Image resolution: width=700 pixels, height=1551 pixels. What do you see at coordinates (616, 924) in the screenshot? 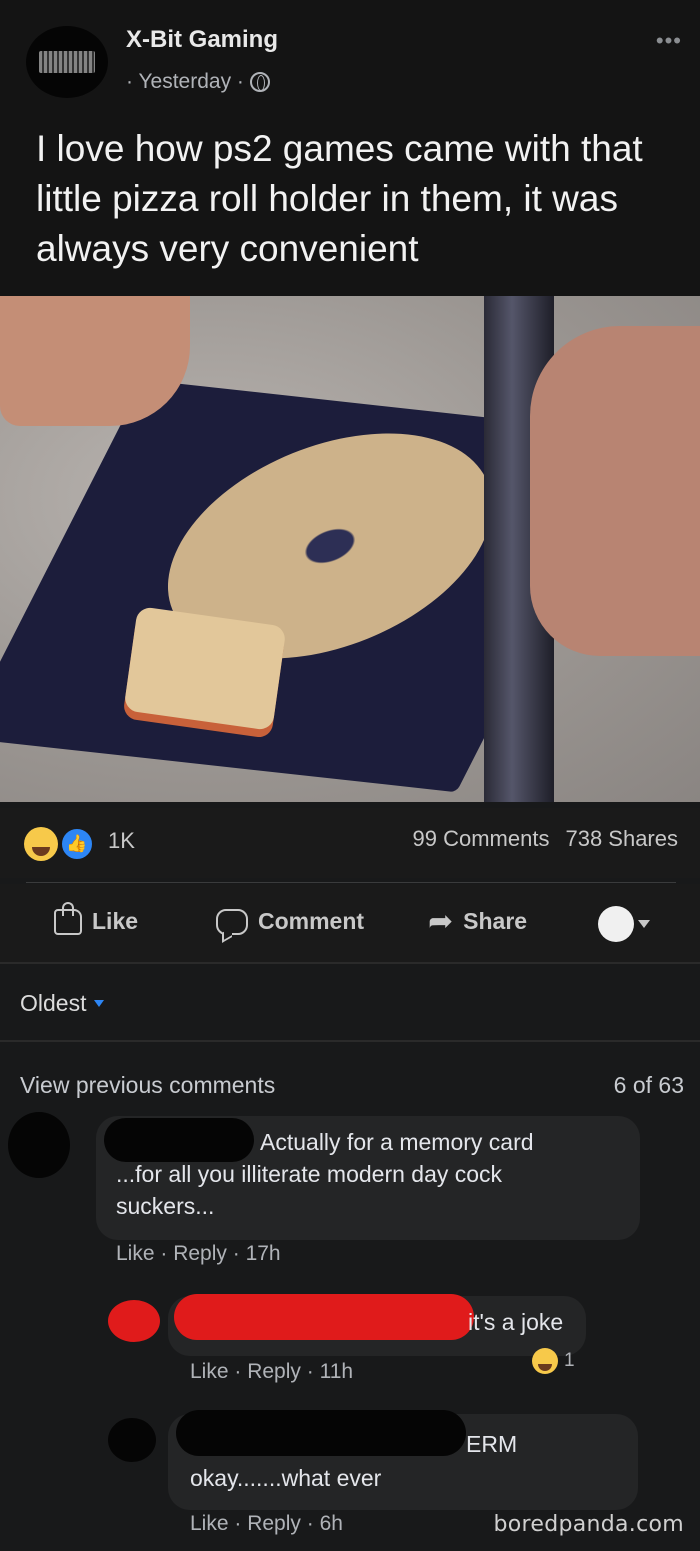
I see `profile-dot-icon` at bounding box center [616, 924].